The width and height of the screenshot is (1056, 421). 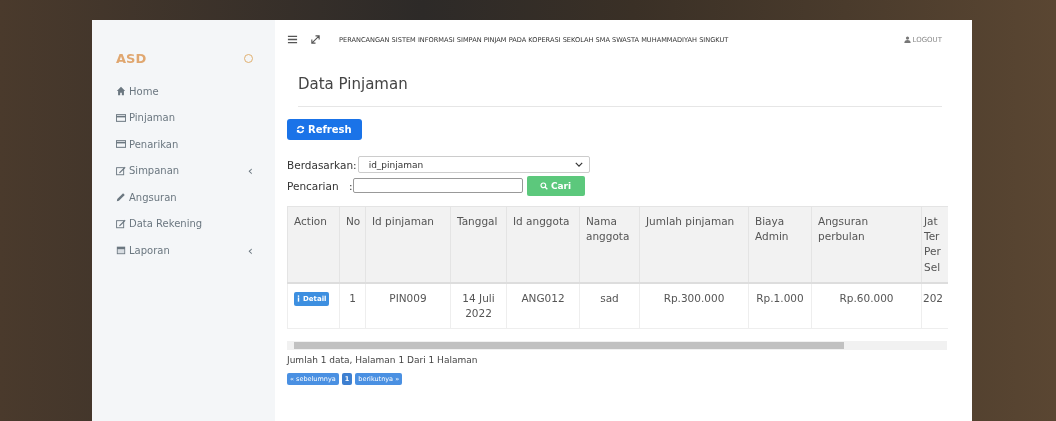 What do you see at coordinates (298, 299) in the screenshot?
I see `info-icon` at bounding box center [298, 299].